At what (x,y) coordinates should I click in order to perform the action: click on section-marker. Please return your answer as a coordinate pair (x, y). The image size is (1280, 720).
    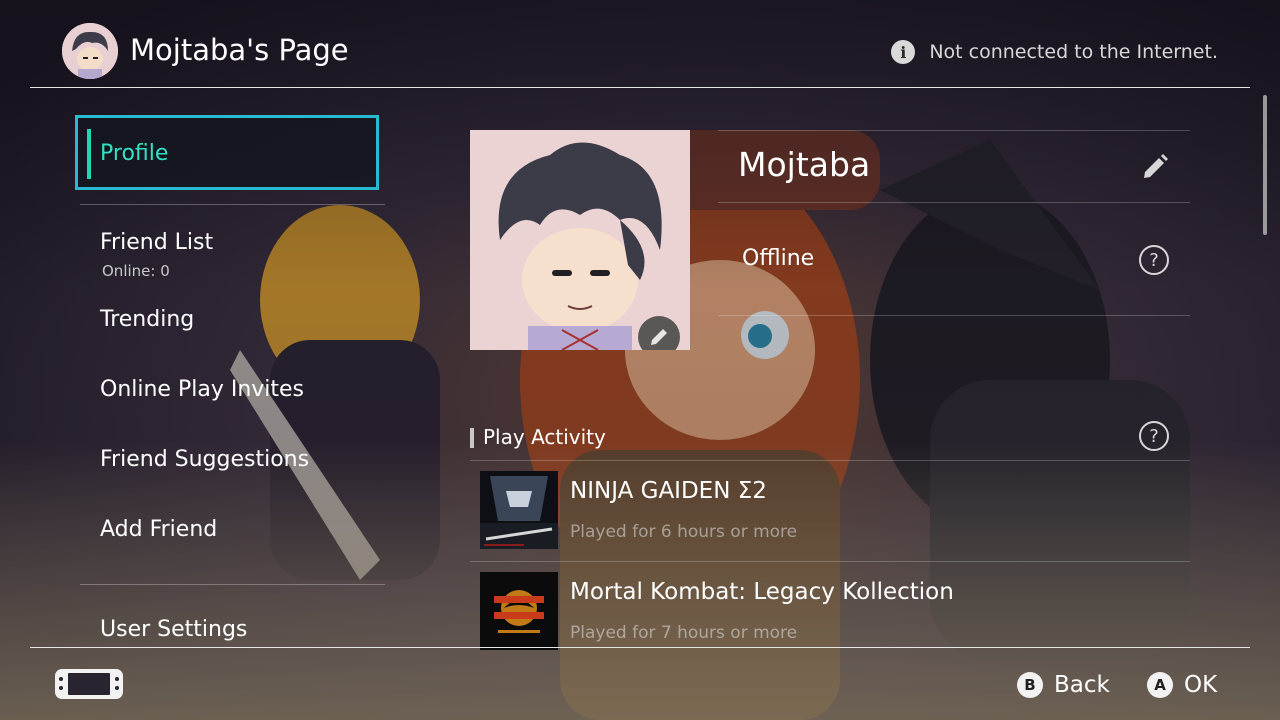
    Looking at the image, I should click on (472, 438).